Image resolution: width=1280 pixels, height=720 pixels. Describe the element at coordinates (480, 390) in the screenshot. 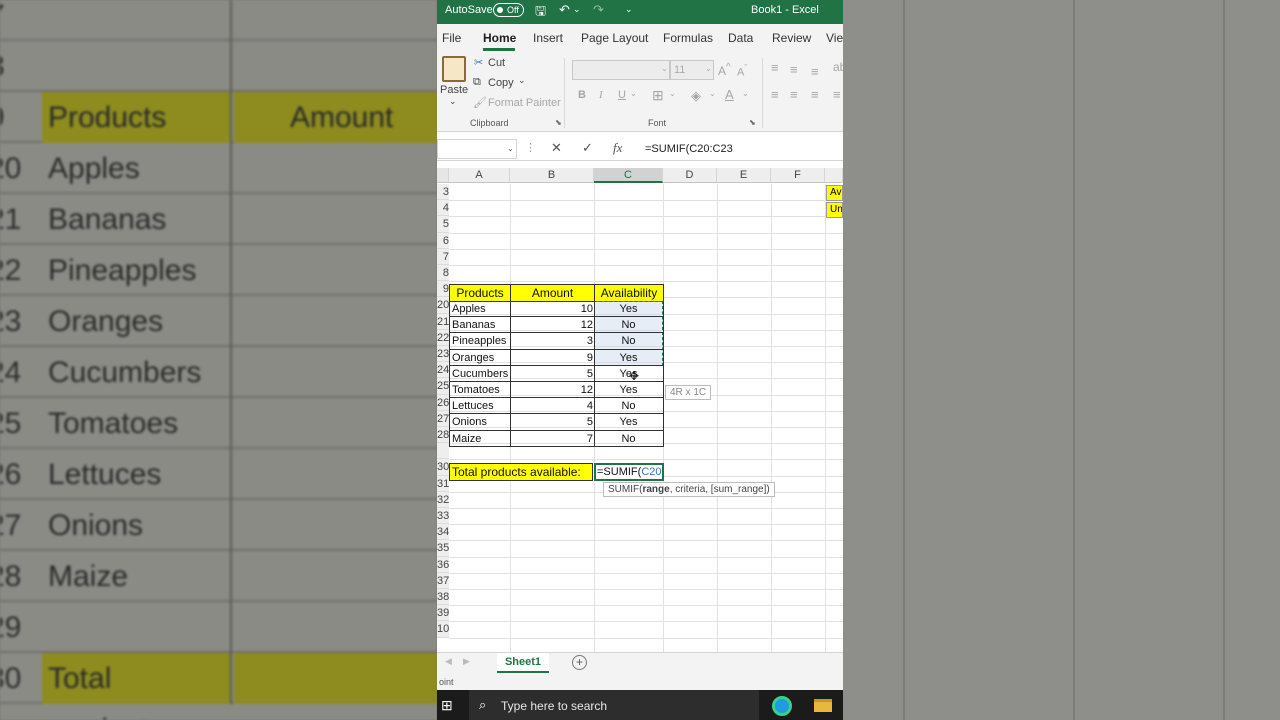

I see `cell-product: Tomatoes` at that location.